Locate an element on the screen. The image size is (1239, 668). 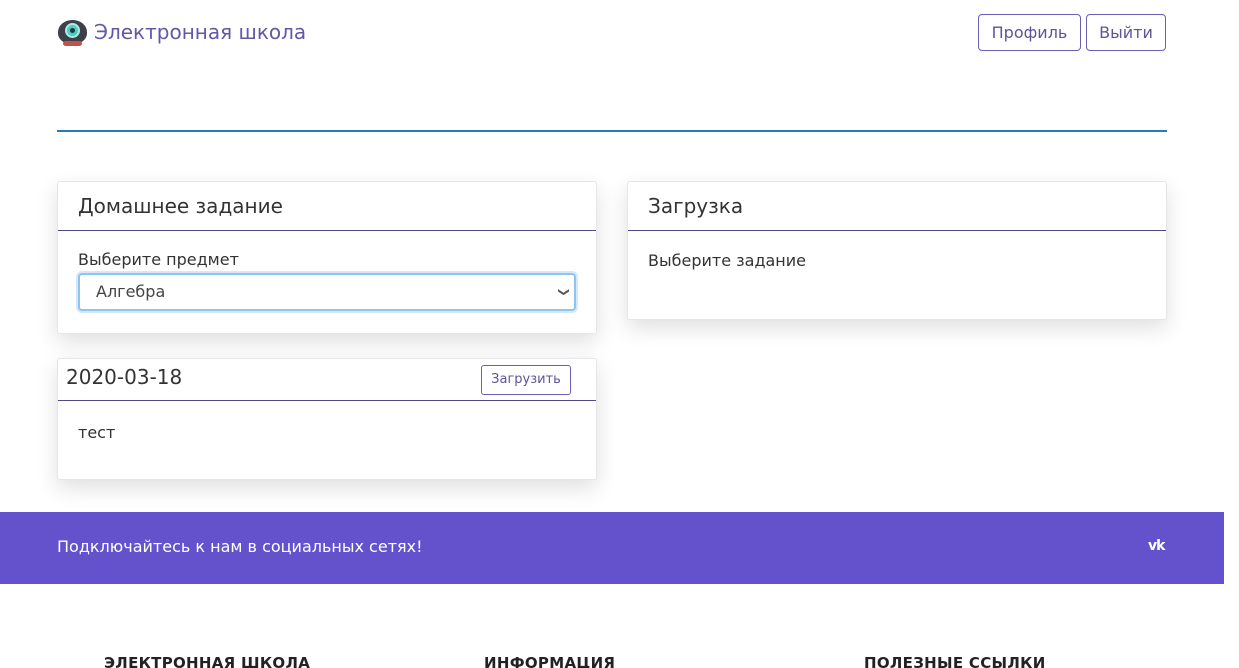
homework-card-title: Домашнее задание is located at coordinates (327, 206).